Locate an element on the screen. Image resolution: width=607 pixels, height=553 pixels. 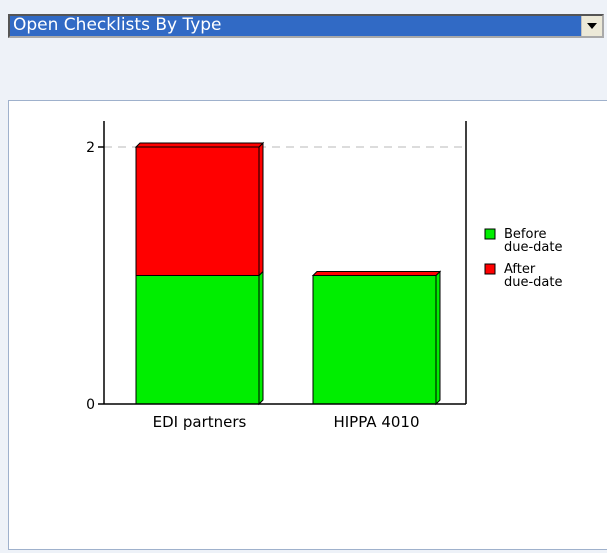
checklist-type-dropdown: Open Checklists By Type is located at coordinates (306, 26).